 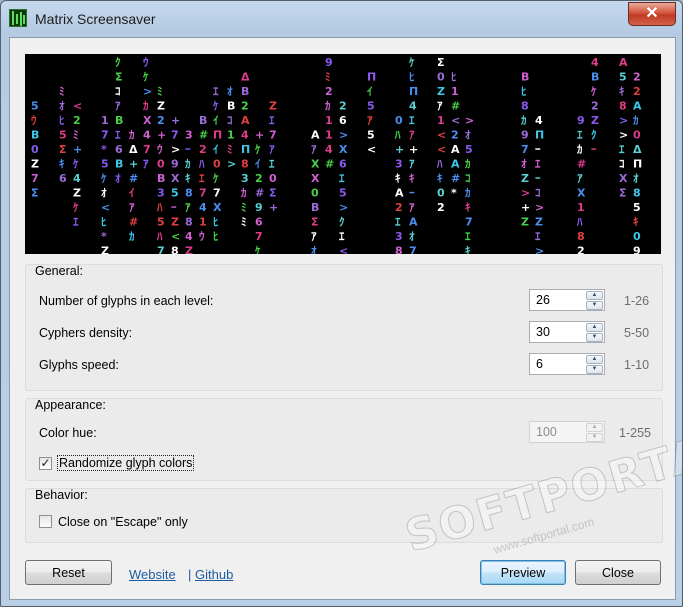 I want to click on close-on-escape-checkbox, so click(x=45, y=521).